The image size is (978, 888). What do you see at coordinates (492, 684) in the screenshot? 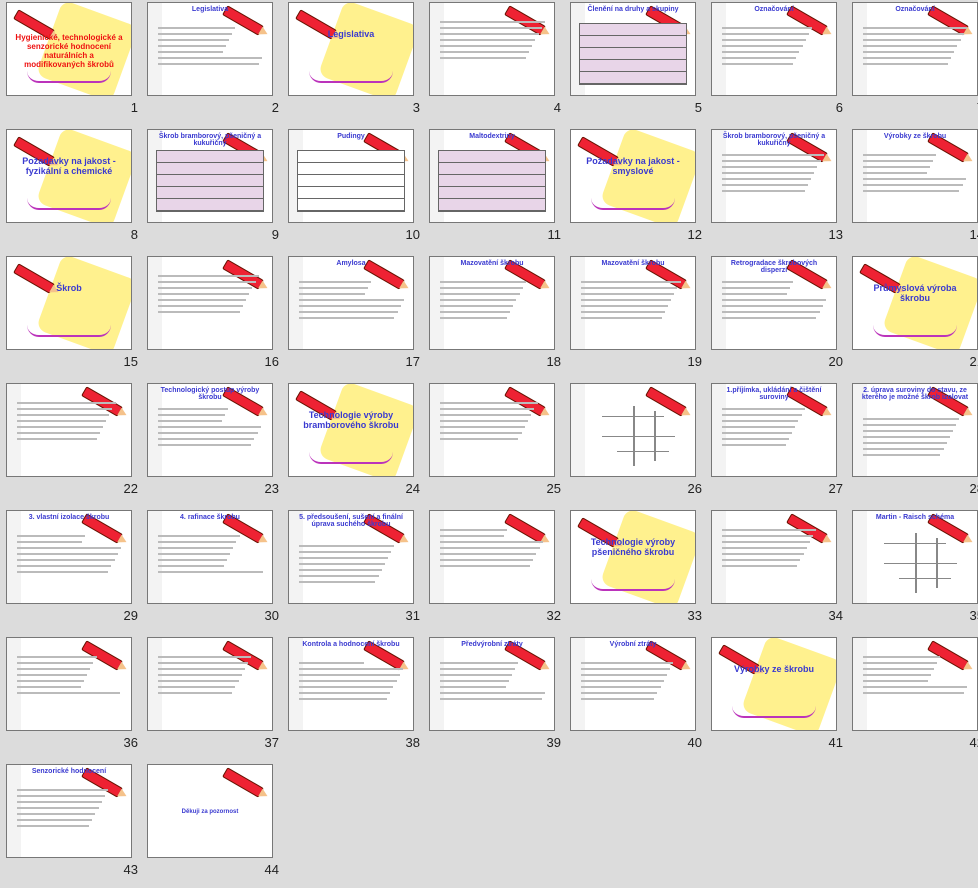
I see `slide-thumbnail: Předvýrobní ztráty` at bounding box center [492, 684].